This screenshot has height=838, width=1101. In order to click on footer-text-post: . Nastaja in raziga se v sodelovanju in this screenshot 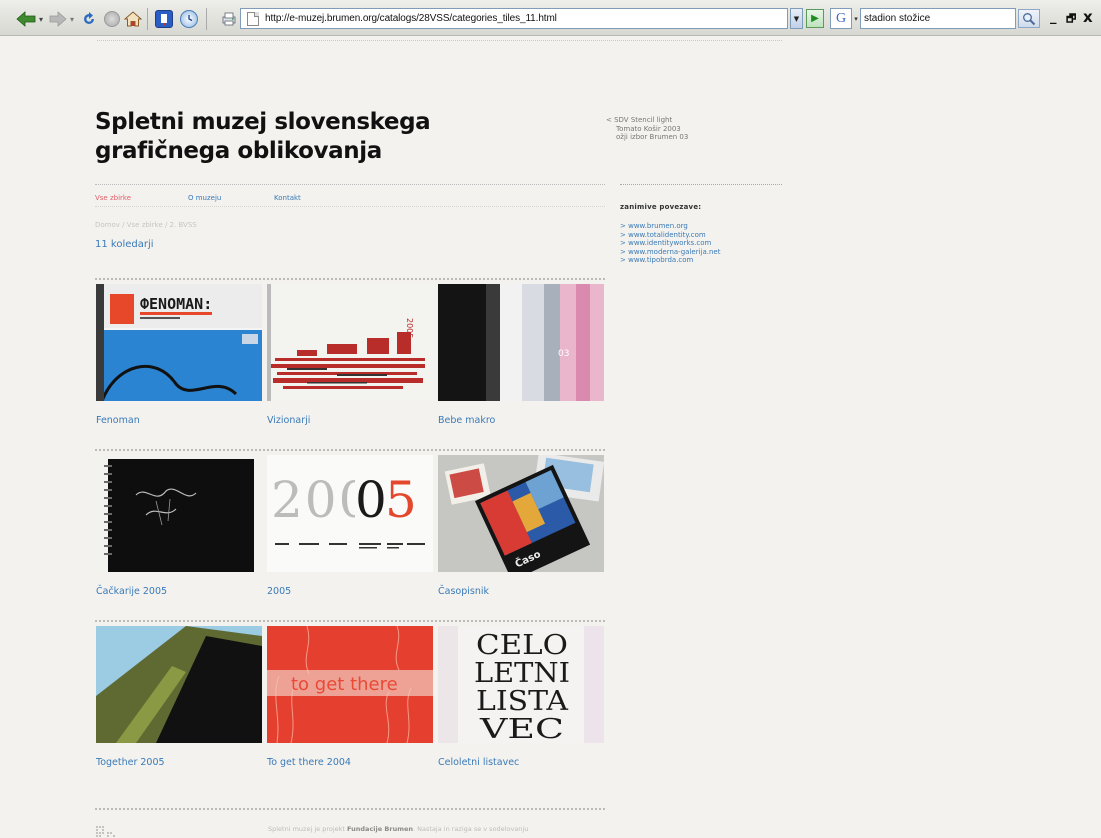, I will do `click(471, 829)`.